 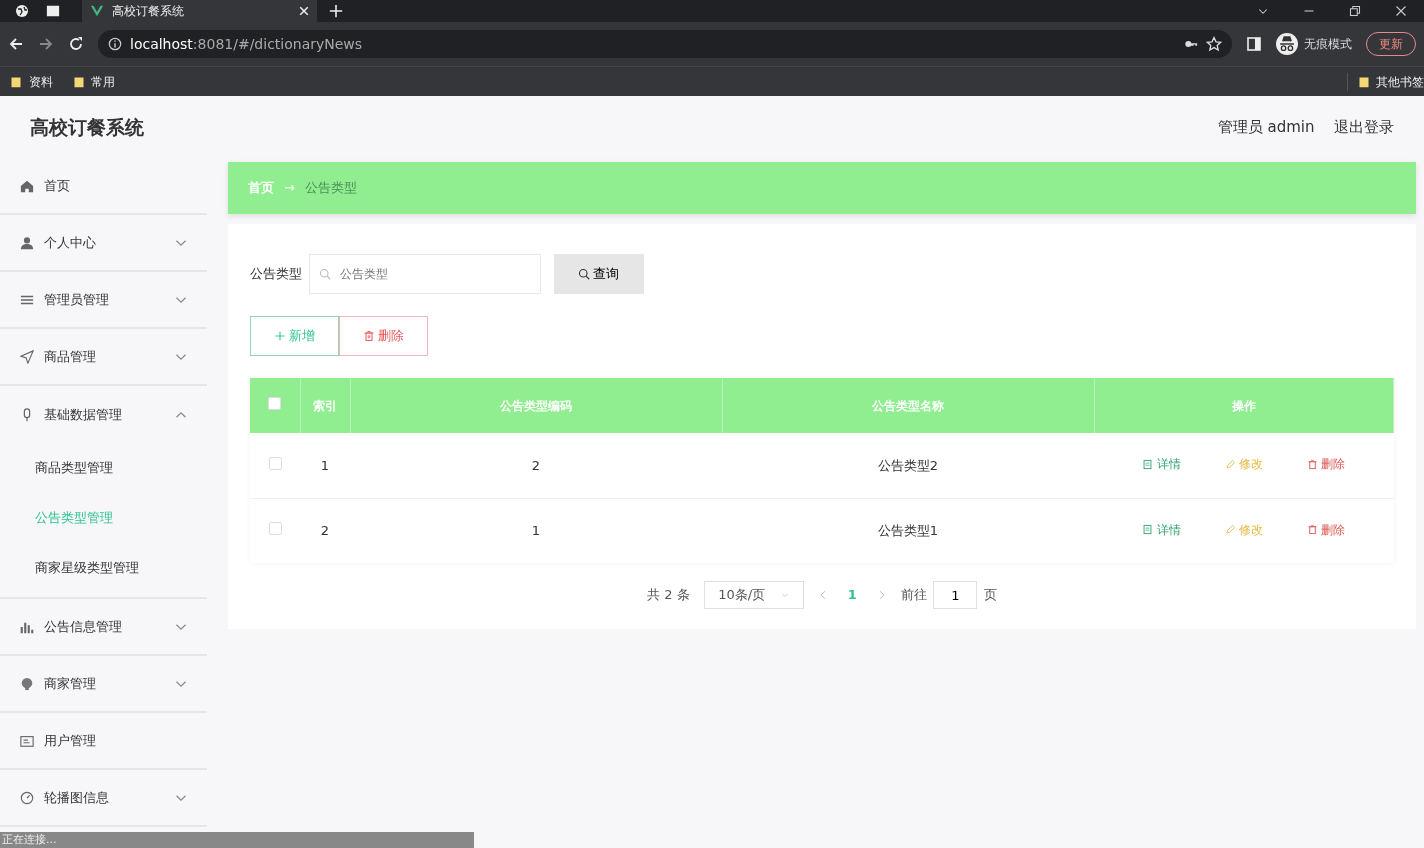 What do you see at coordinates (753, 595) in the screenshot?
I see `page-size-select: 10条/页` at bounding box center [753, 595].